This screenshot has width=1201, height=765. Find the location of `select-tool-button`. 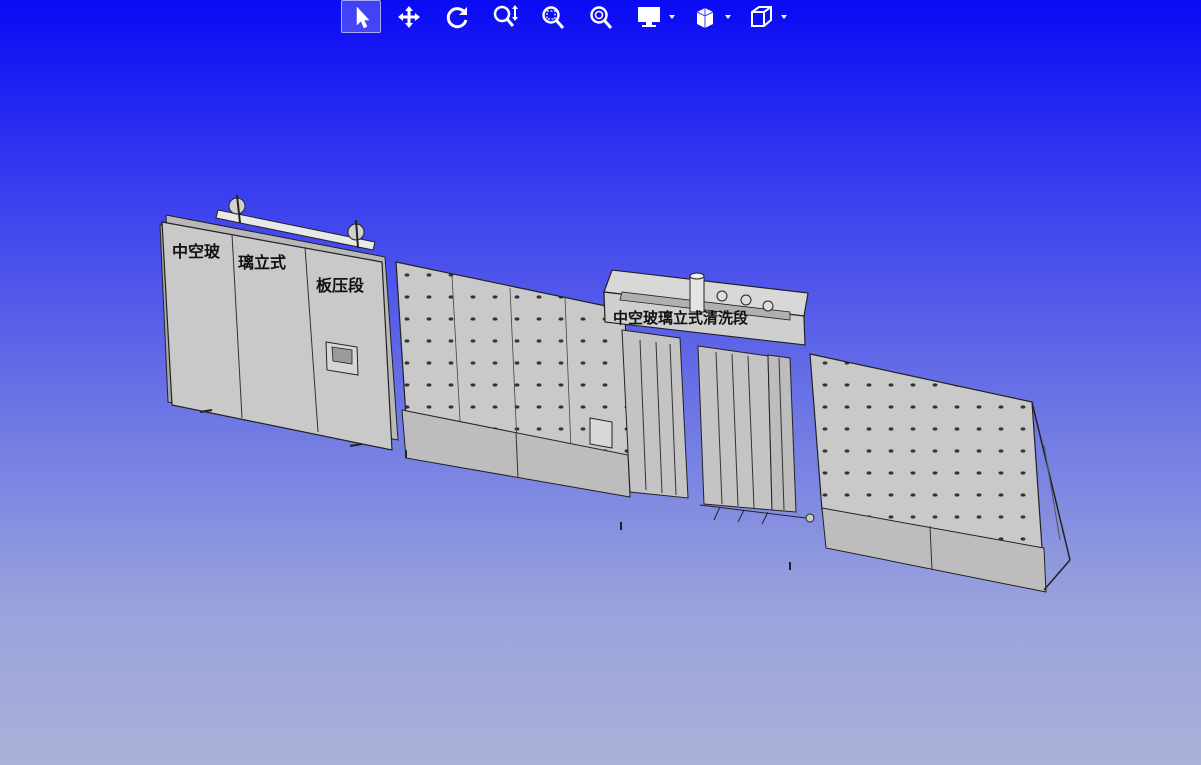

select-tool-button is located at coordinates (361, 16).